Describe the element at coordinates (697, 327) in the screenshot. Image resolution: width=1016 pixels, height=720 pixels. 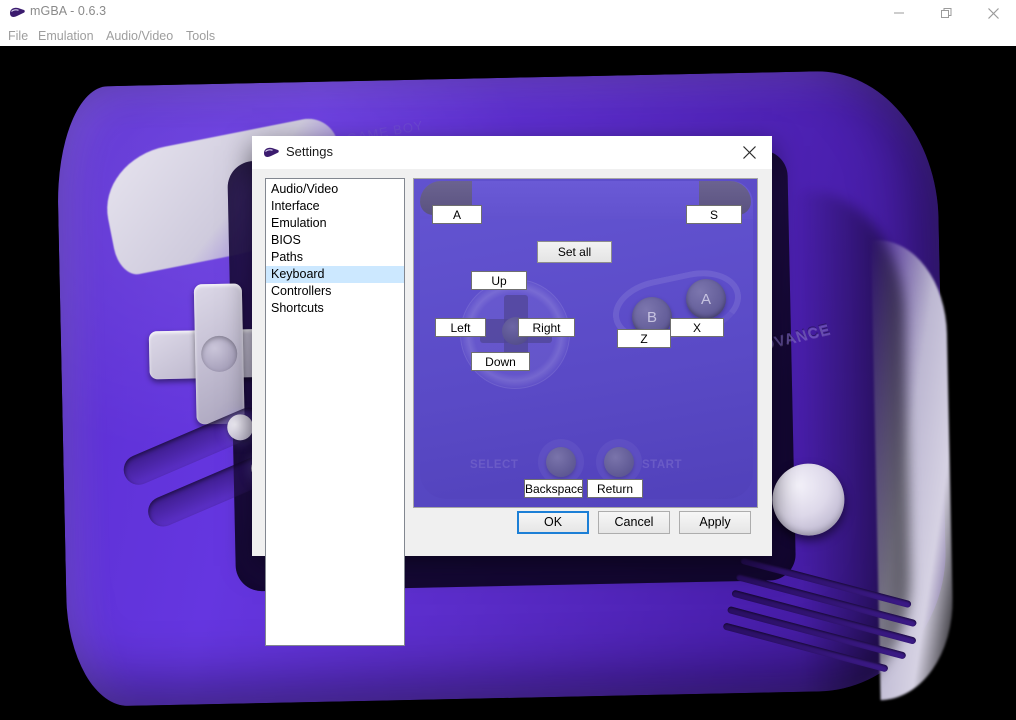
I see `keyfield-a: X` at that location.